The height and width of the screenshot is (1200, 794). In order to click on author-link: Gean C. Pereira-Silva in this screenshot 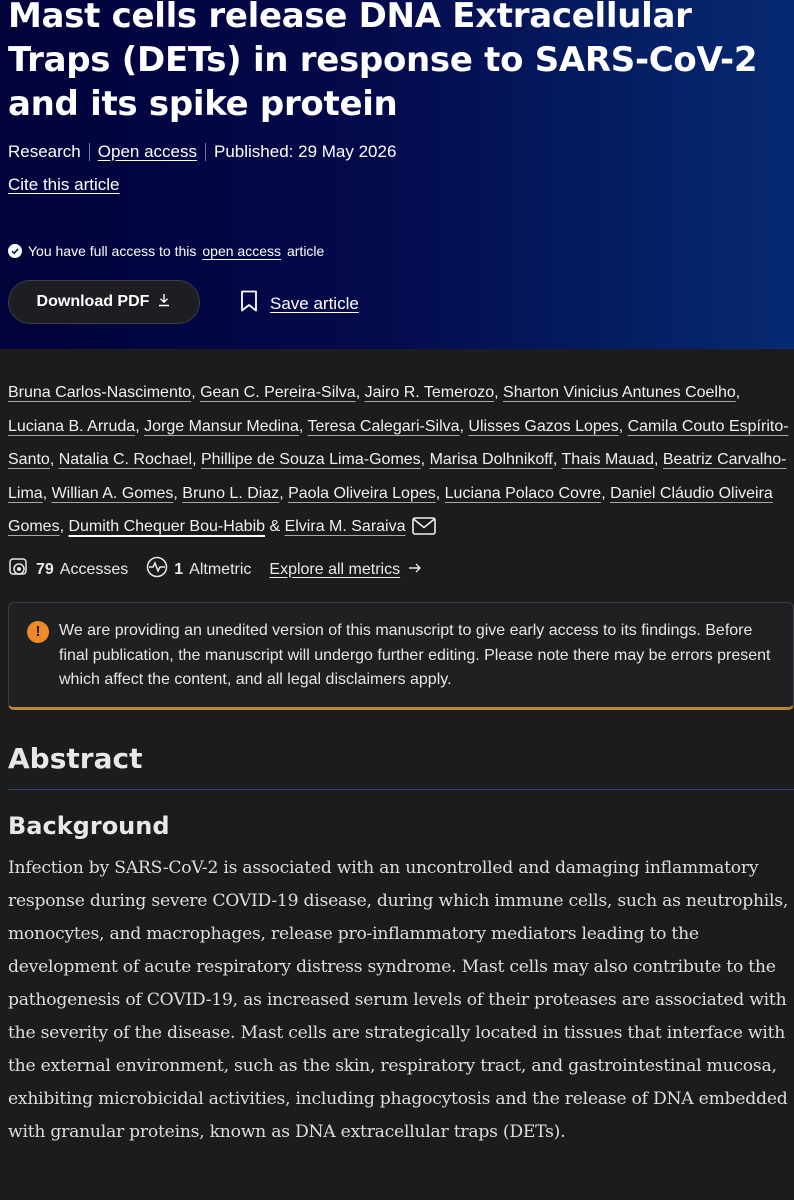, I will do `click(278, 392)`.